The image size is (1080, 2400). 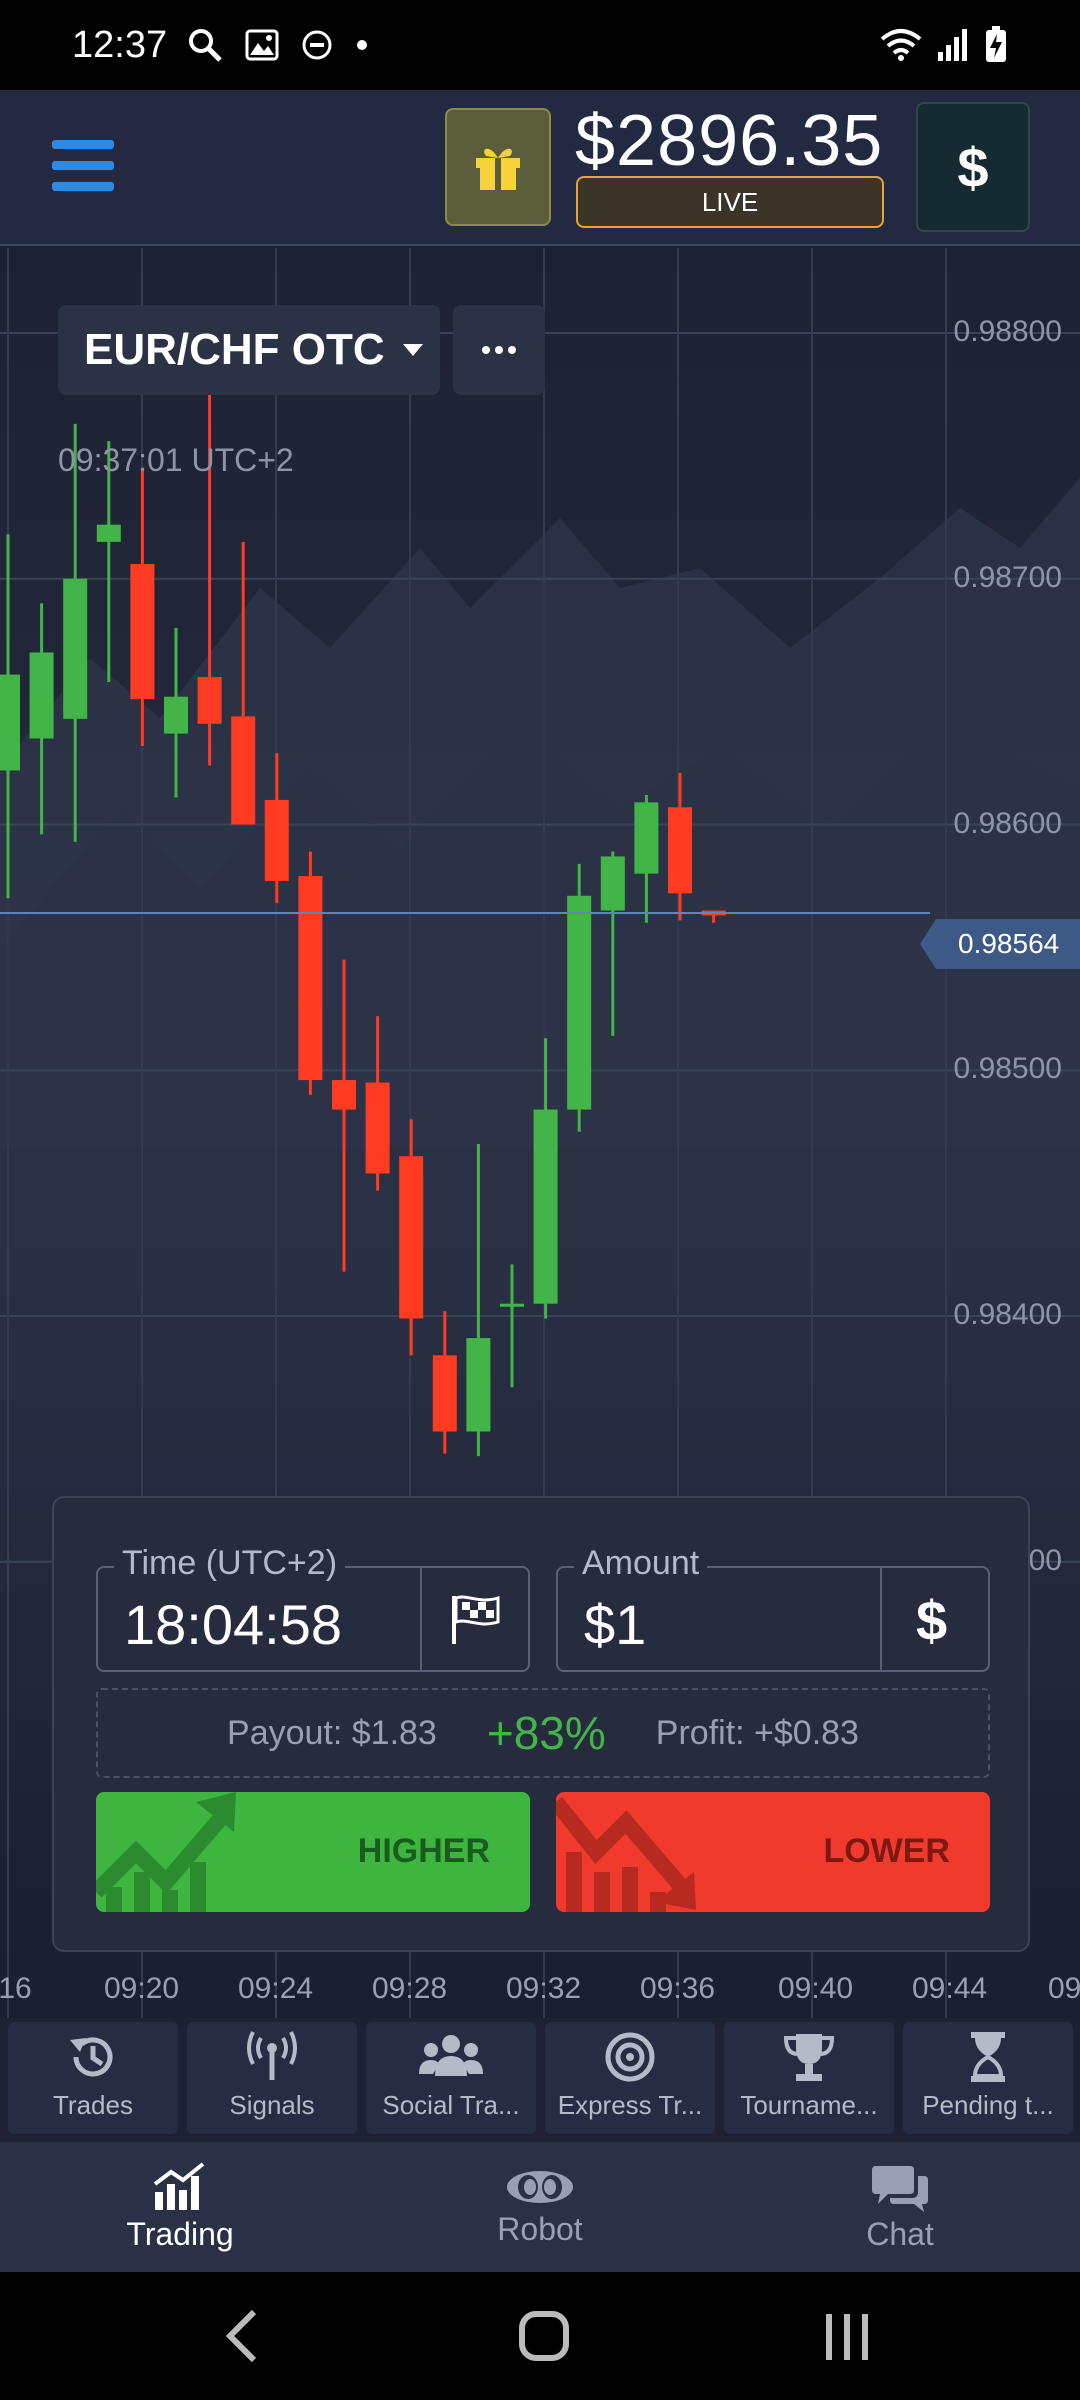 I want to click on time-axis: :16 09:20 09:24 09:28 09:32 09:36 09:40 09:44 09, so click(x=540, y=1994).